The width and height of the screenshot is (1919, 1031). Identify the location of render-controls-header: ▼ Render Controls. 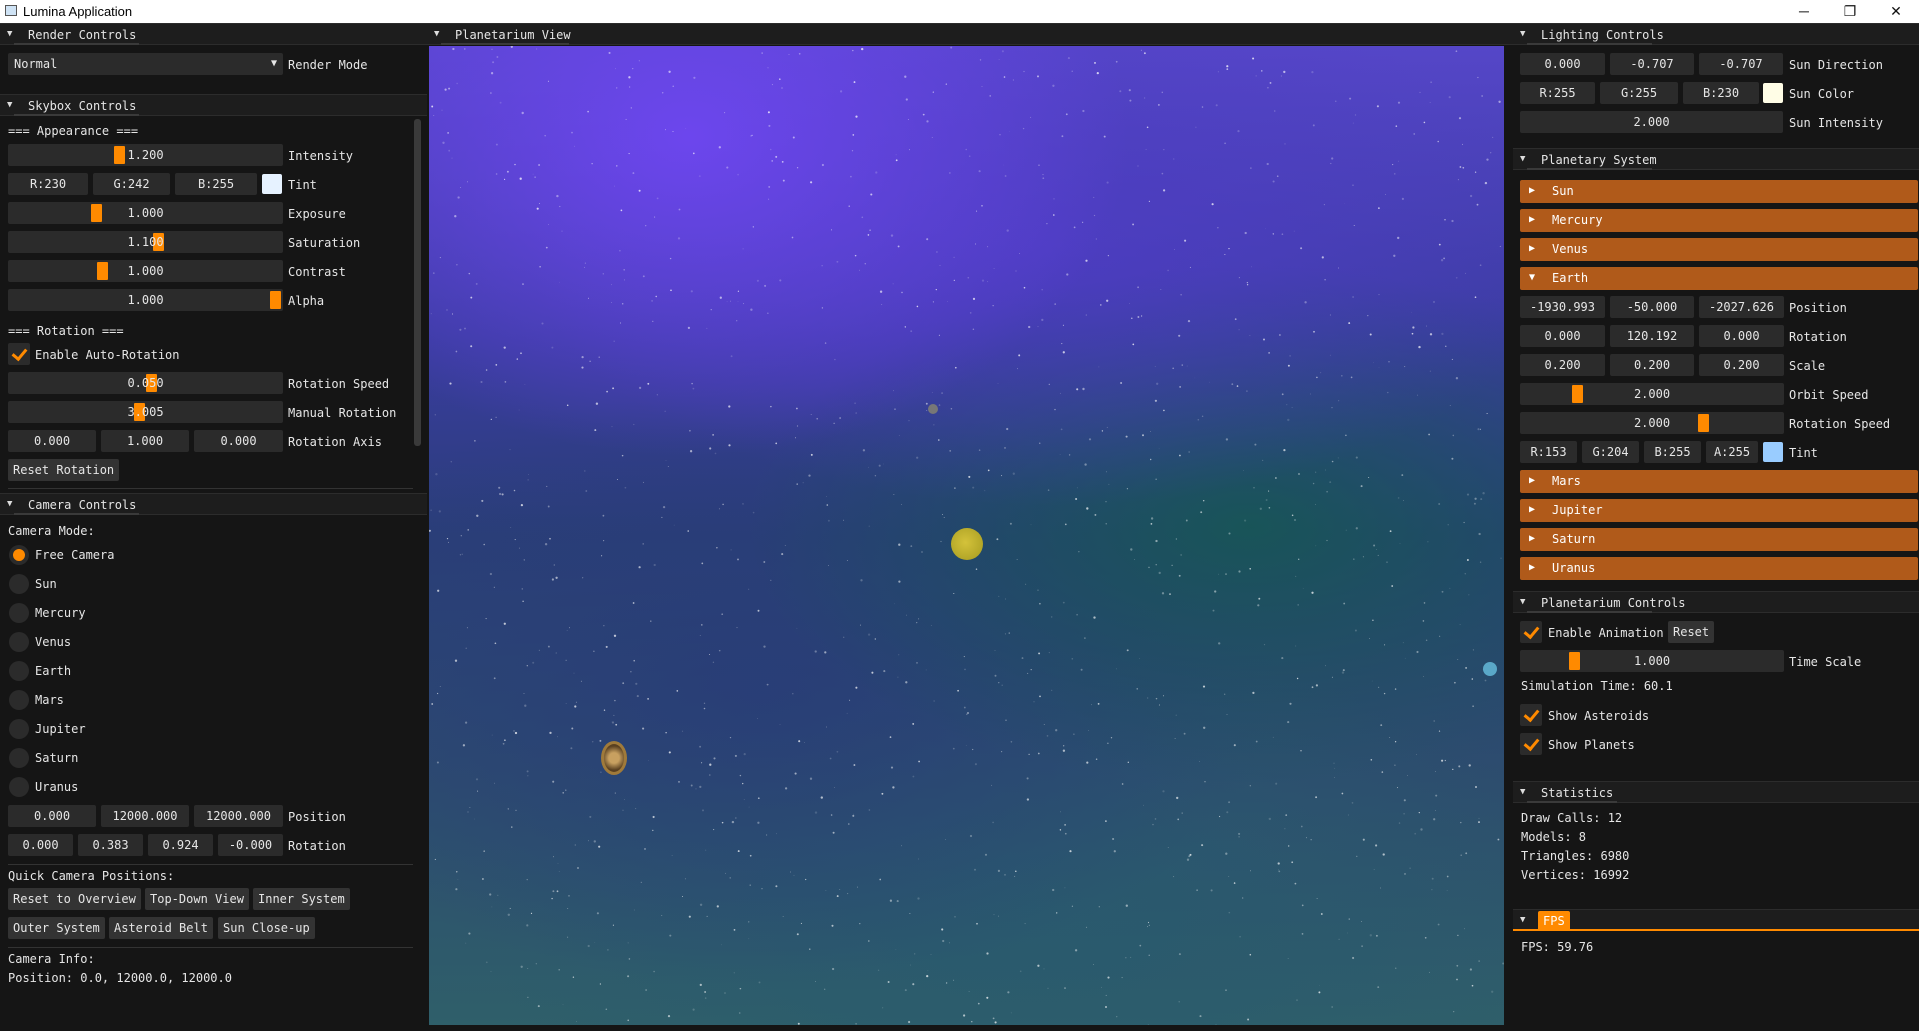
(213, 34).